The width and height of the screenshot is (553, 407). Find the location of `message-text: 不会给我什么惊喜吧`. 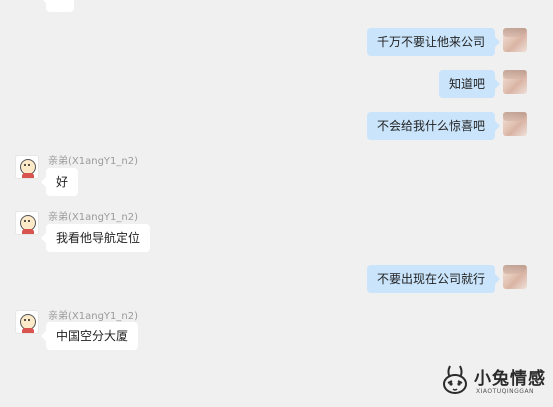

message-text: 不会给我什么惊喜吧 is located at coordinates (430, 126).